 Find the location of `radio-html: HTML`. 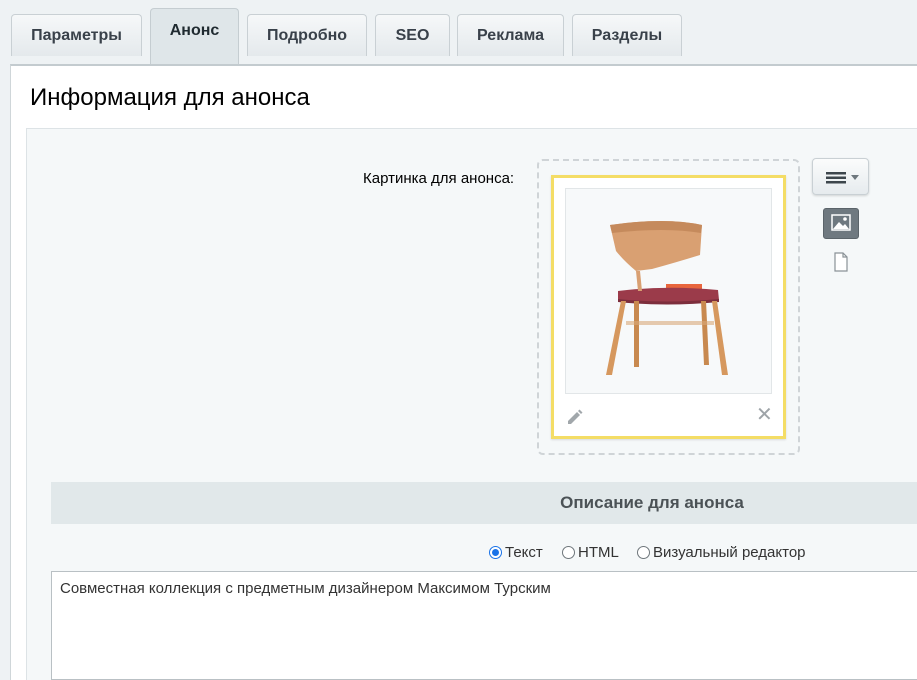

radio-html: HTML is located at coordinates (590, 552).